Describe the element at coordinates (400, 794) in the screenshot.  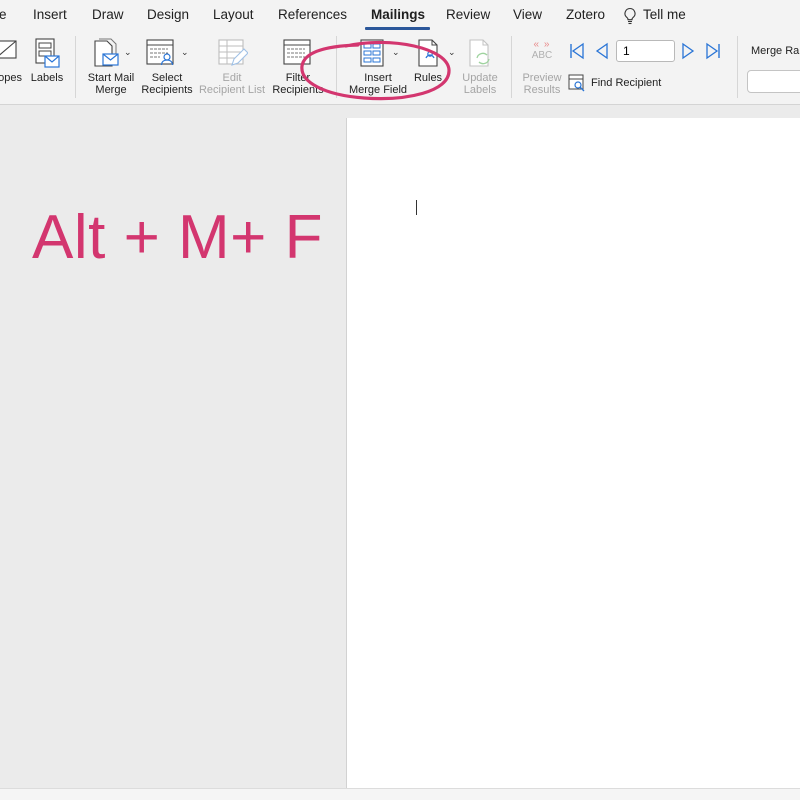
I see `status-bar` at that location.